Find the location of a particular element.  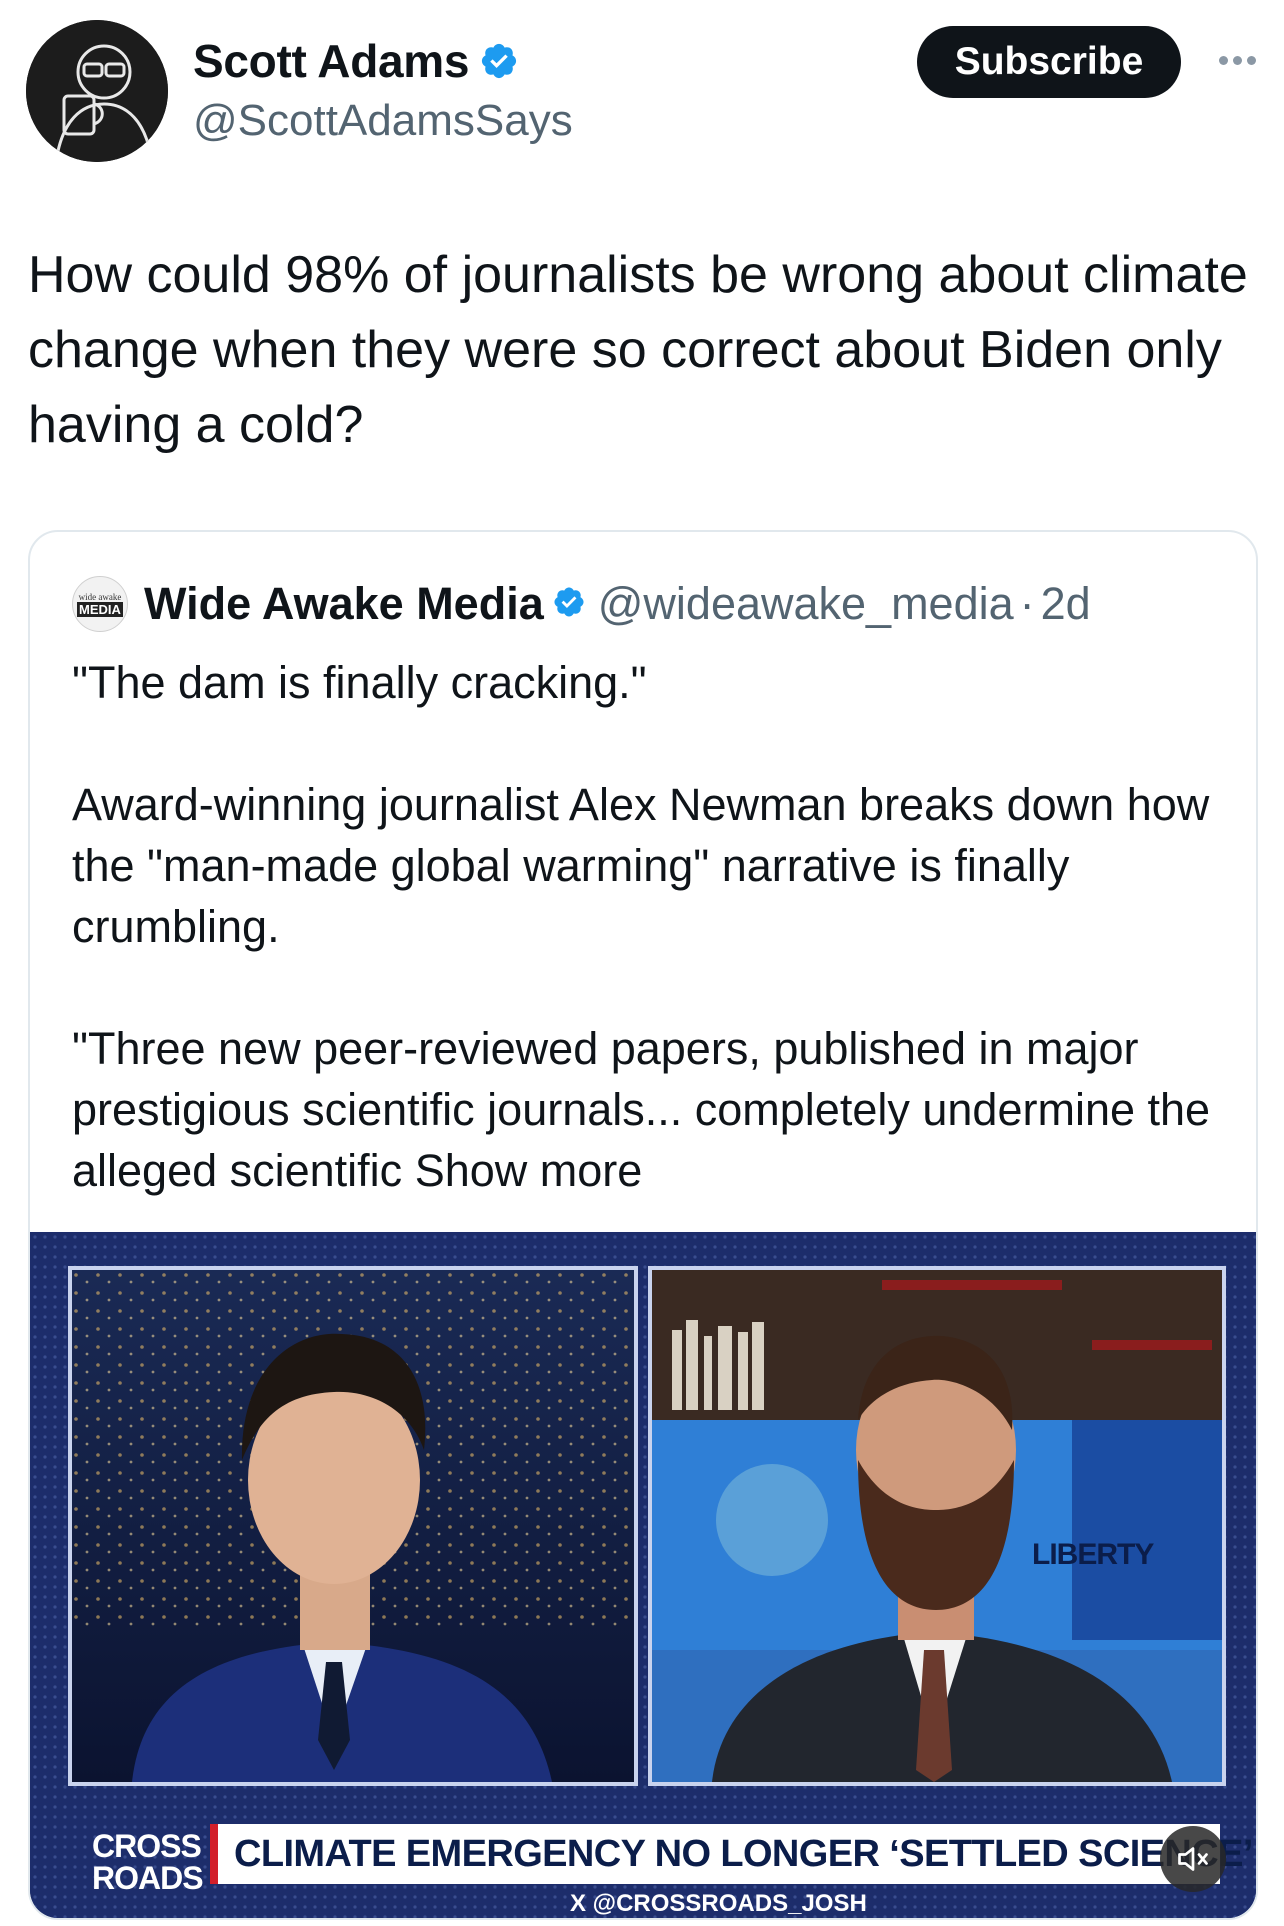

quoted-timestamp: 2d is located at coordinates (1066, 604).